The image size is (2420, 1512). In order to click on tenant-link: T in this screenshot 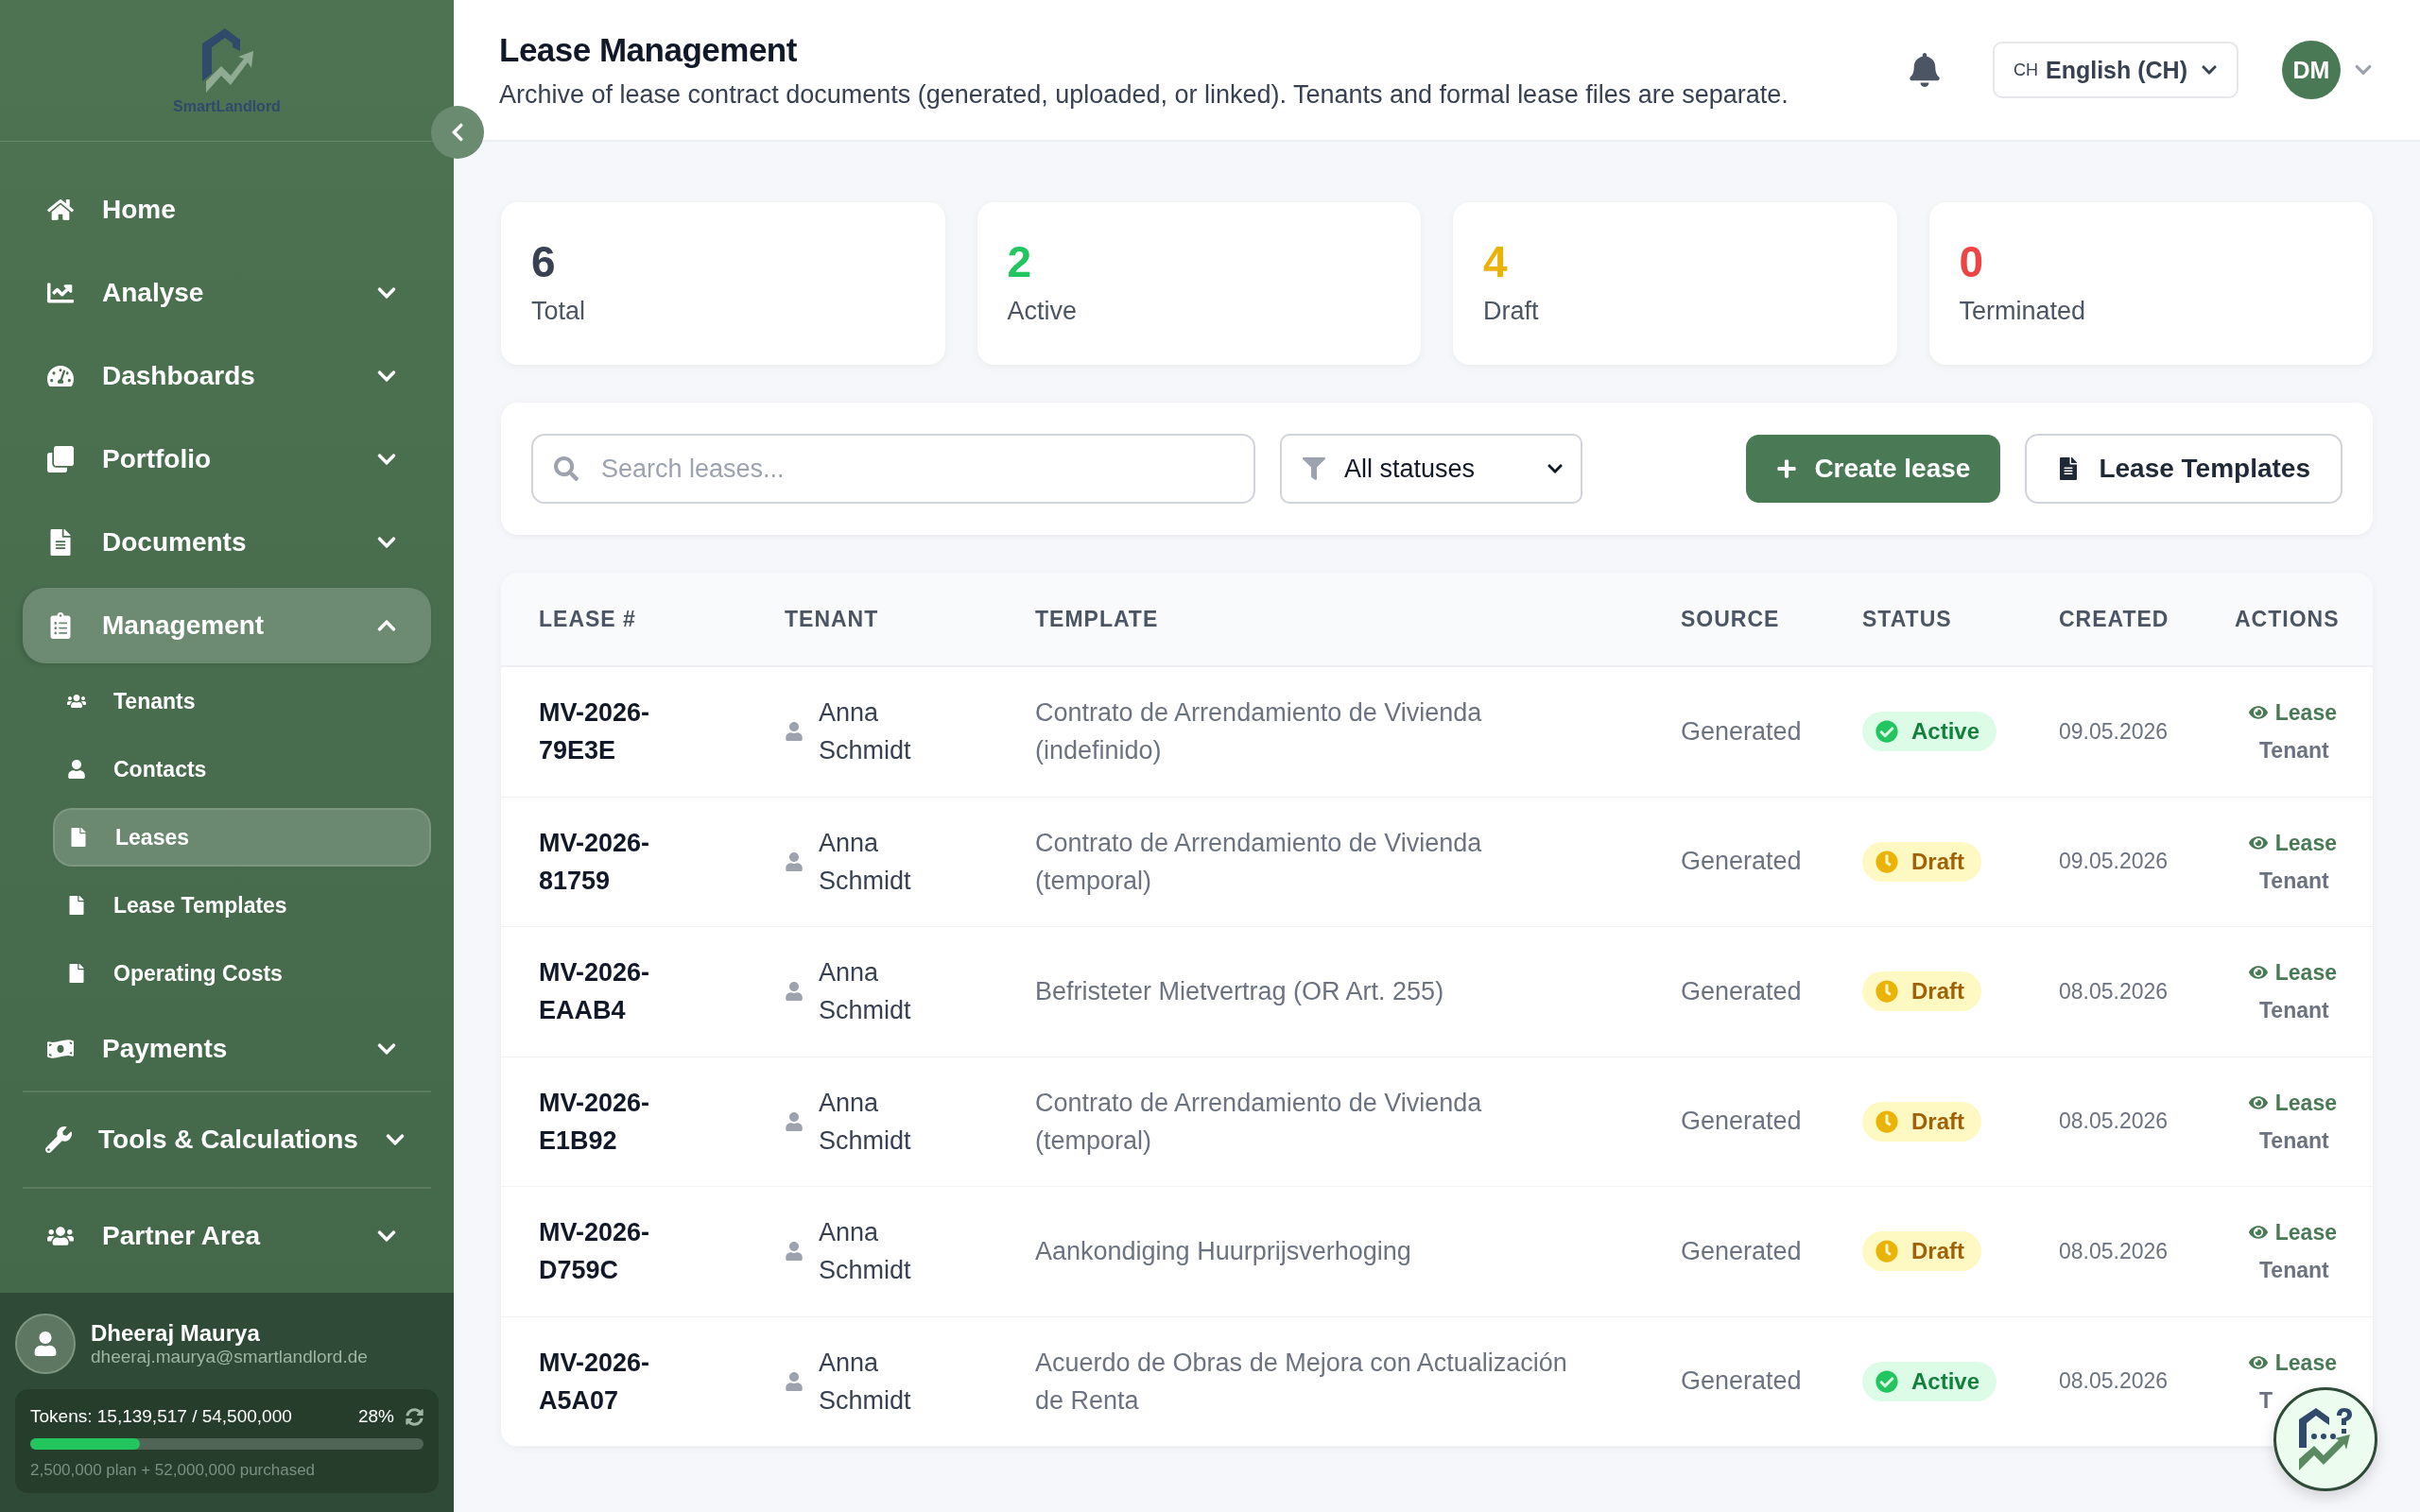, I will do `click(2266, 1400)`.